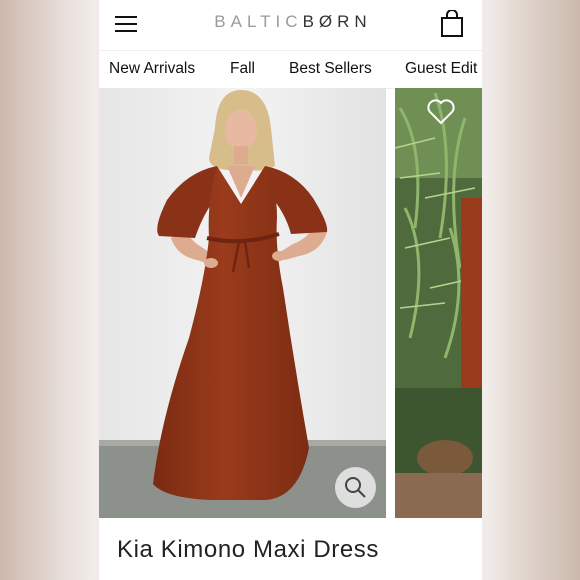 This screenshot has width=580, height=580. I want to click on product-title: Kia Kimono Maxi Dress, so click(248, 549).